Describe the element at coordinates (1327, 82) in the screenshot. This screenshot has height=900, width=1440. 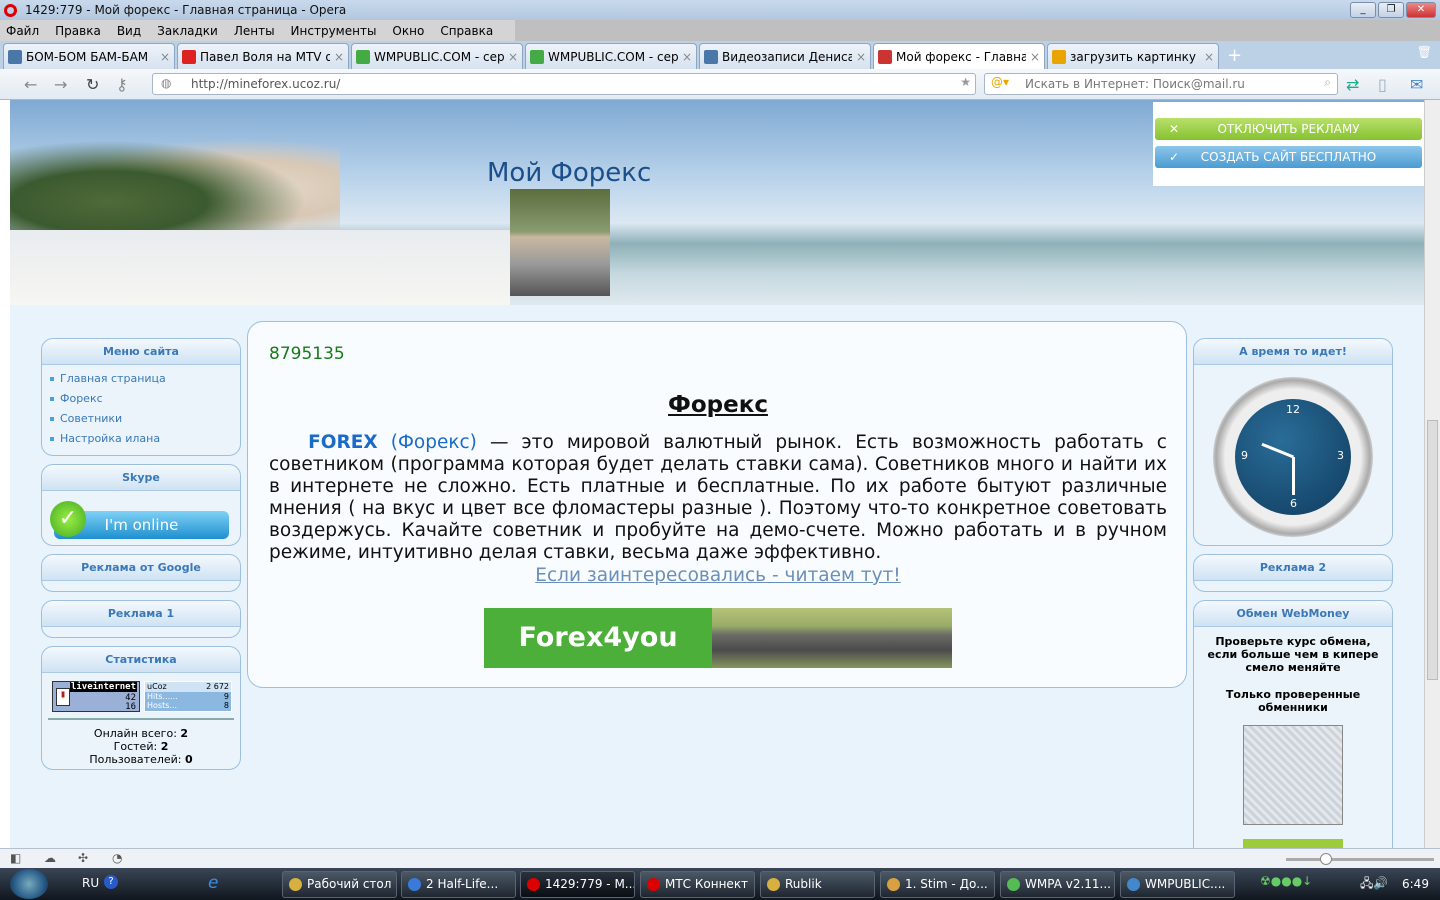
I see `search-icon: ⌕` at that location.